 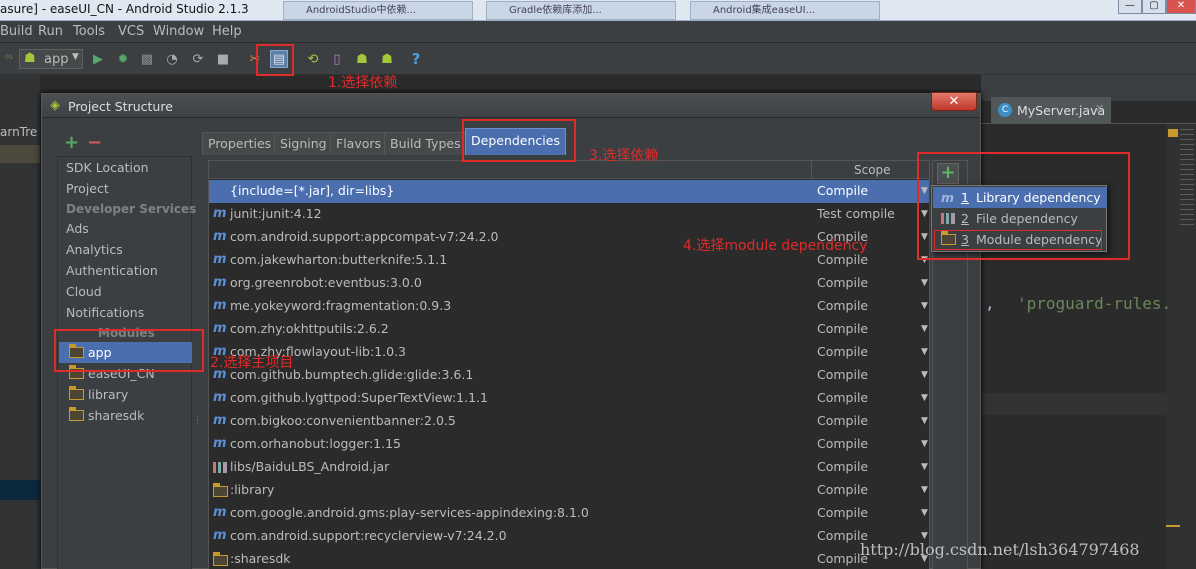 I want to click on class-icon: C, so click(x=1005, y=110).